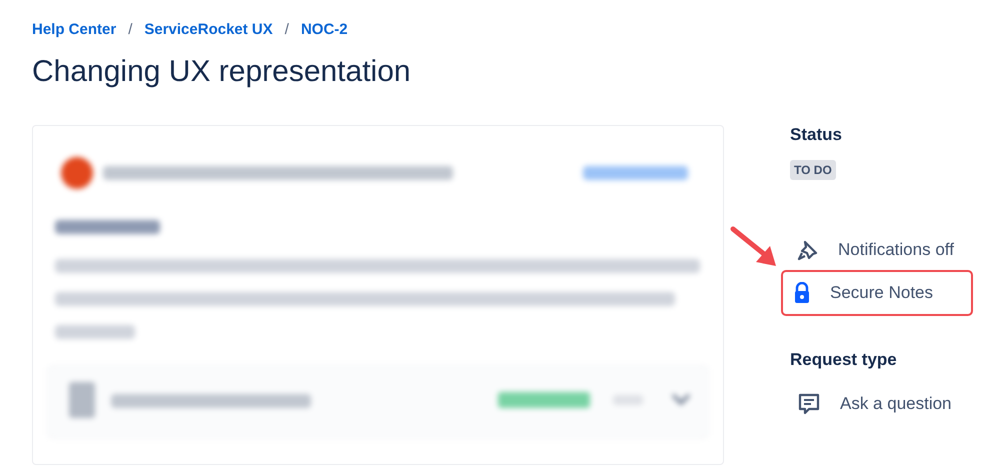 This screenshot has height=468, width=1000. Describe the element at coordinates (222, 72) in the screenshot. I see `page-title: Changing UX representation` at that location.